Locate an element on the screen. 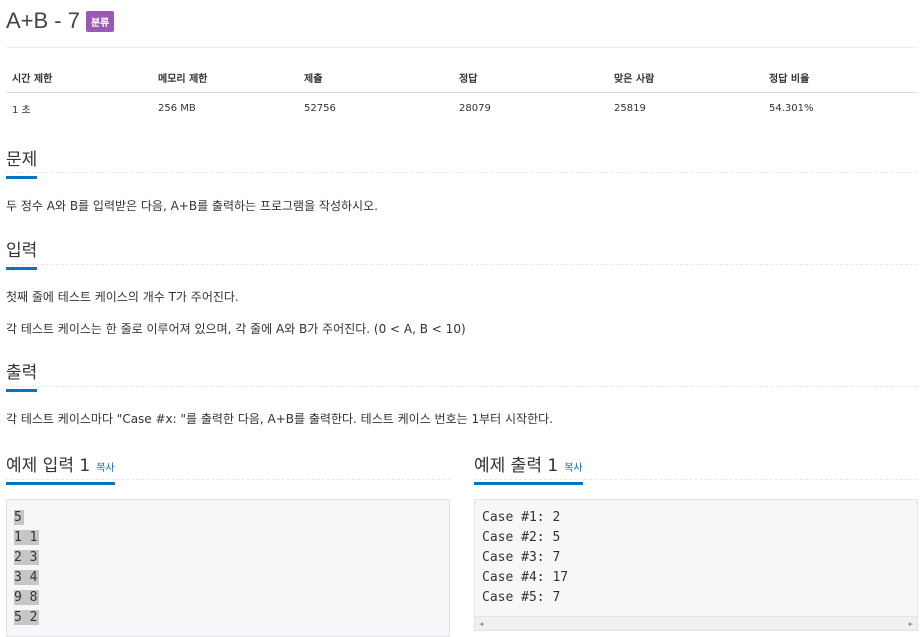  stat-header-accepted: 정답 is located at coordinates (530, 79).